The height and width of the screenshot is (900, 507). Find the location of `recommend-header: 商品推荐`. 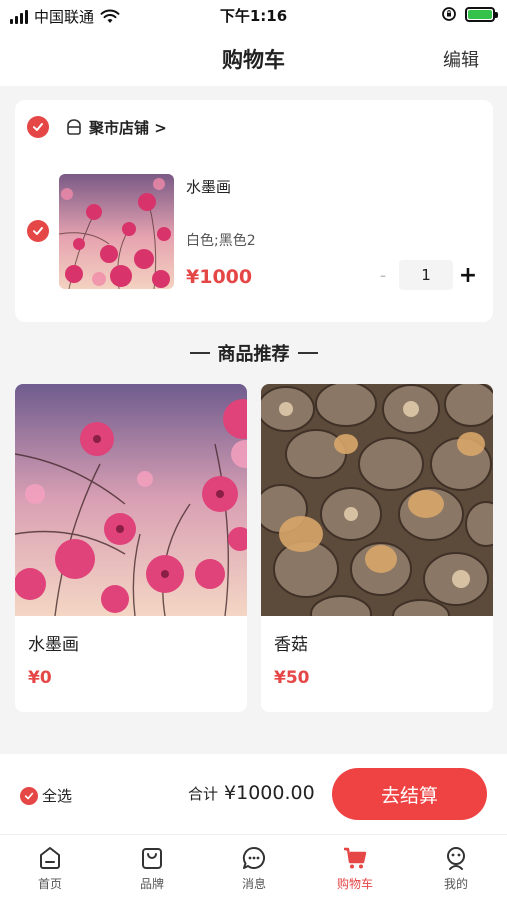

recommend-header: 商品推荐 is located at coordinates (253, 353).